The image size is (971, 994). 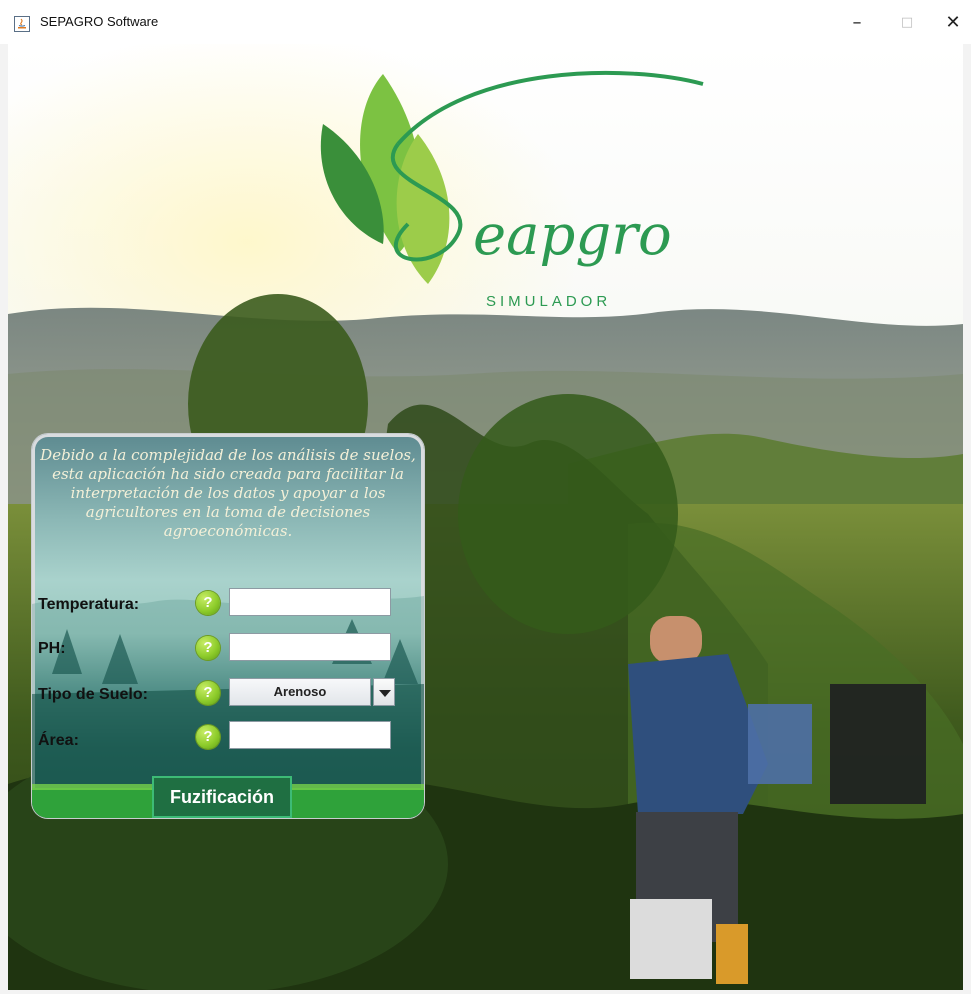 What do you see at coordinates (208, 737) in the screenshot?
I see `area-help-icon: ?` at bounding box center [208, 737].